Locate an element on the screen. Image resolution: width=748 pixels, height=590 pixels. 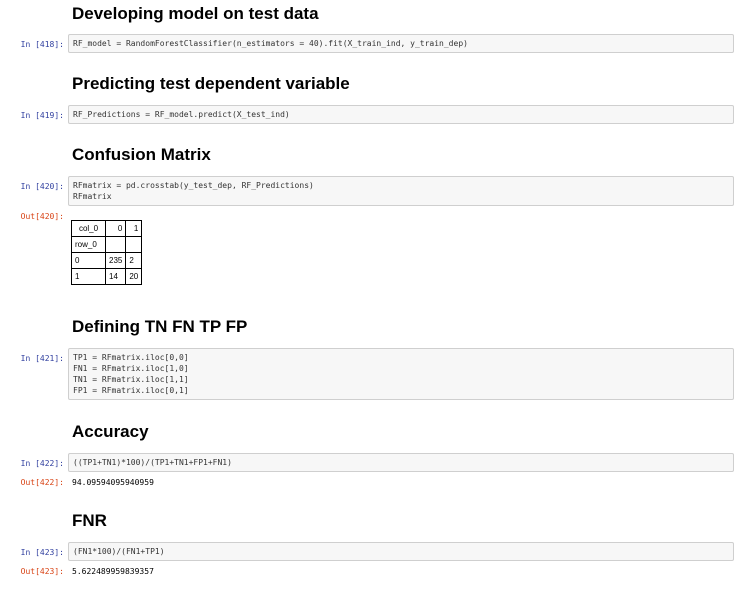
code-line: FP1 = RFmatrix.iloc[0,1] is located at coordinates (131, 390).